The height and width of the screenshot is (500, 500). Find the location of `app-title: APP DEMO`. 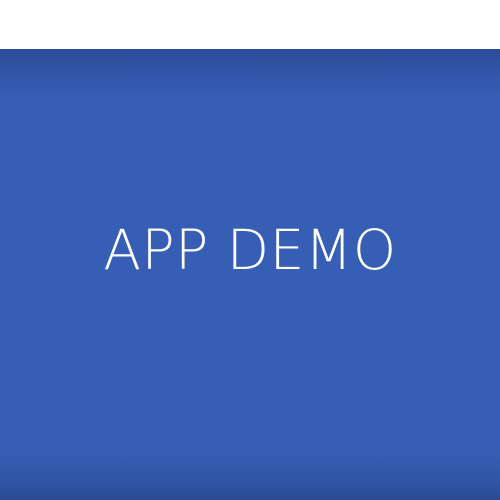

app-title: APP DEMO is located at coordinates (250, 250).